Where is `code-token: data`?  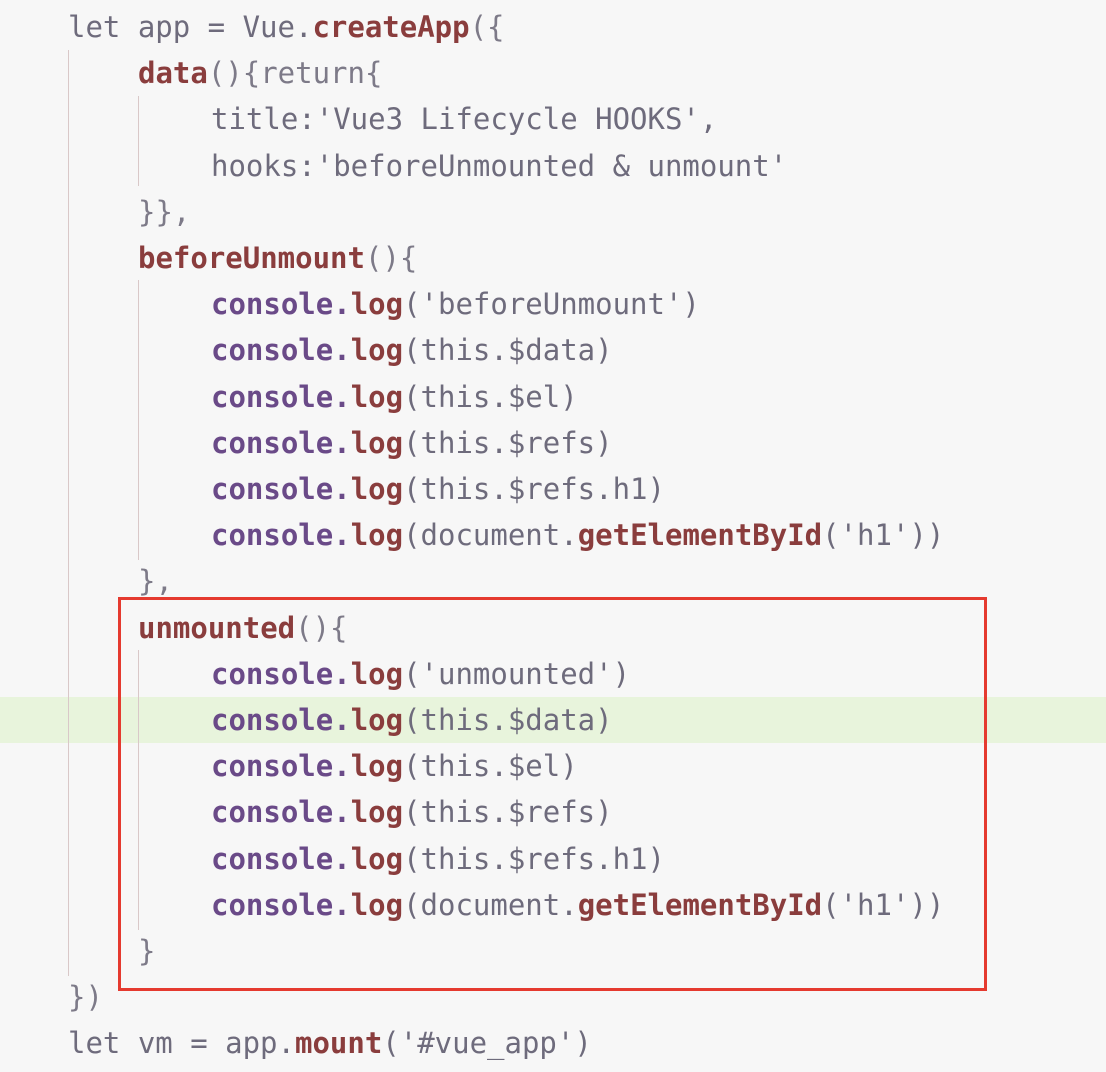 code-token: data is located at coordinates (173, 73).